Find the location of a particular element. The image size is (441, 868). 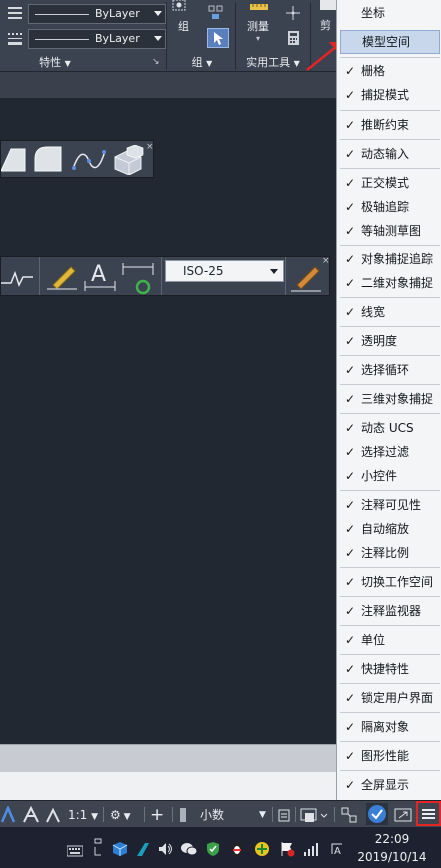

menu-item-graphics-performance: ✓ 图形性能 is located at coordinates (390, 756).